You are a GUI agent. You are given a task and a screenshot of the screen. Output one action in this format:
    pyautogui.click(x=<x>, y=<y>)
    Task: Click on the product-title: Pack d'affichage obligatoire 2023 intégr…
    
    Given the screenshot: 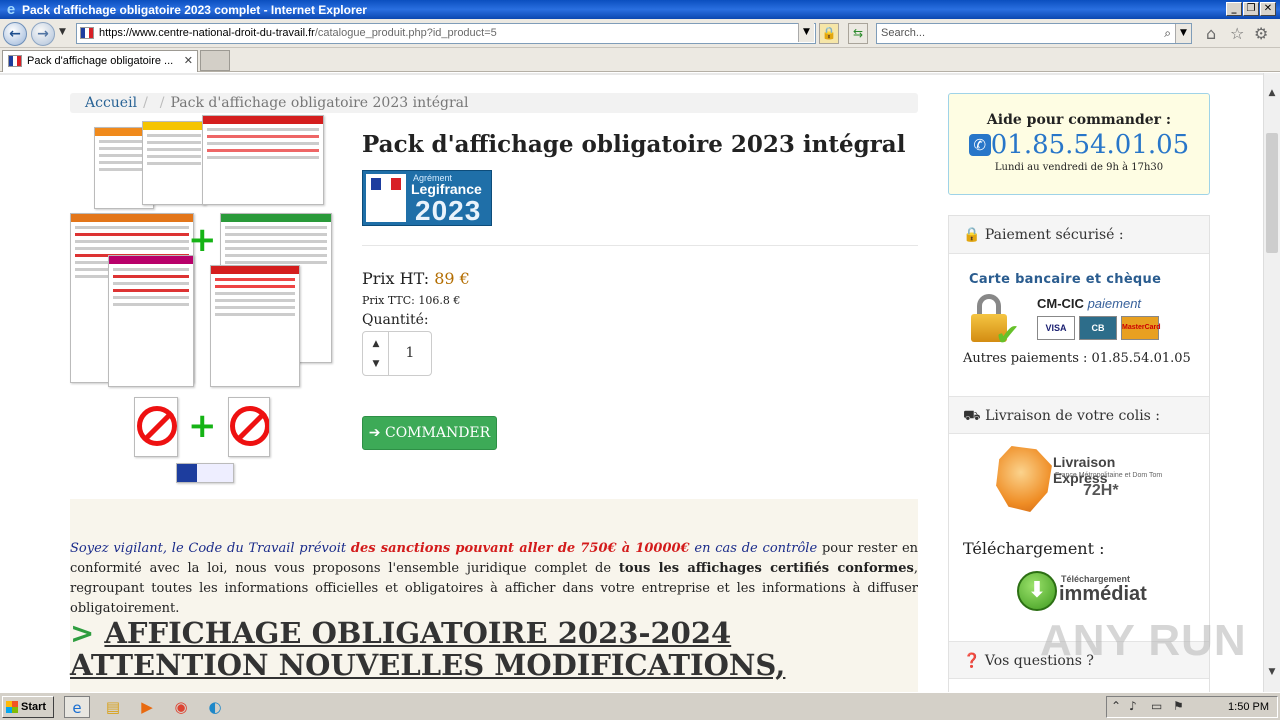 What is the action you would take?
    pyautogui.click(x=634, y=144)
    